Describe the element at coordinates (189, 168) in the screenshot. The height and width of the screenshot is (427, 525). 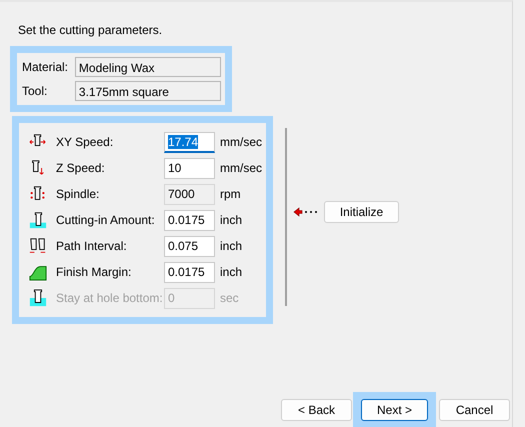
I see `input-field: 10` at that location.